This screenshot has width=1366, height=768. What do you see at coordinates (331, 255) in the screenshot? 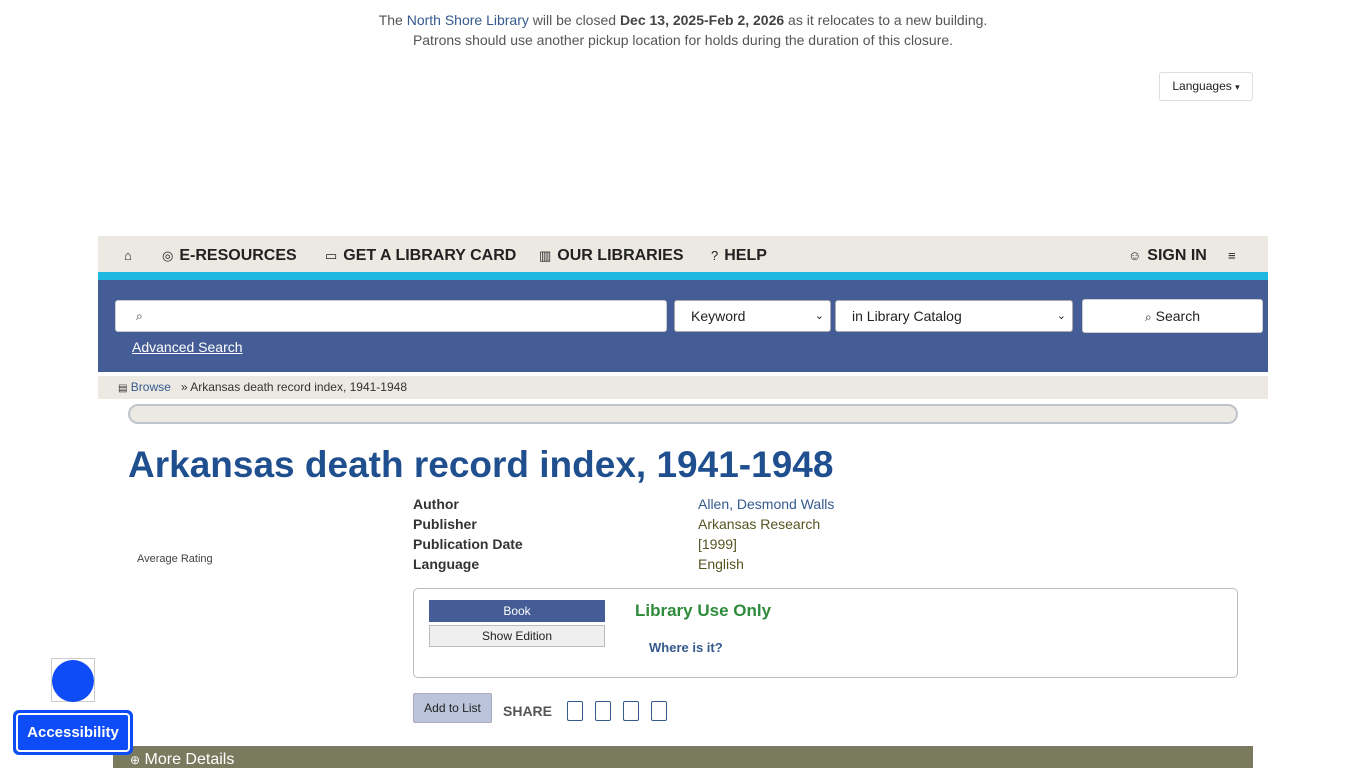
I see `card-icon: ▭` at bounding box center [331, 255].